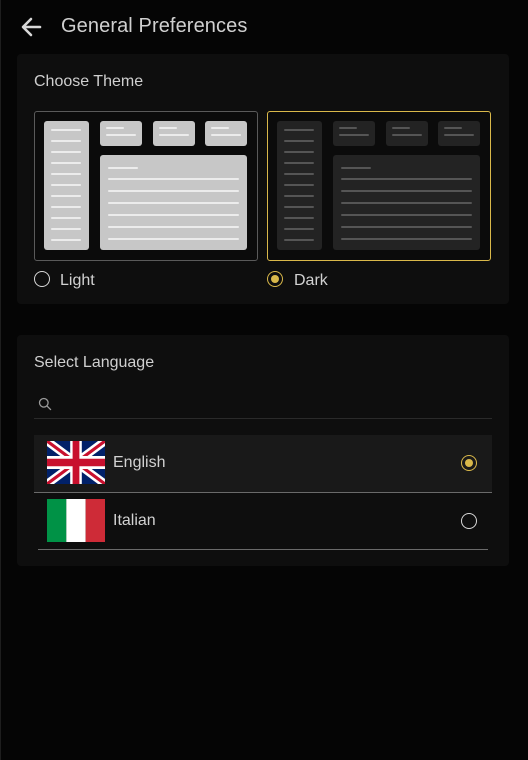 The width and height of the screenshot is (528, 760). What do you see at coordinates (77, 281) in the screenshot?
I see `theme-option-light-label: Light` at bounding box center [77, 281].